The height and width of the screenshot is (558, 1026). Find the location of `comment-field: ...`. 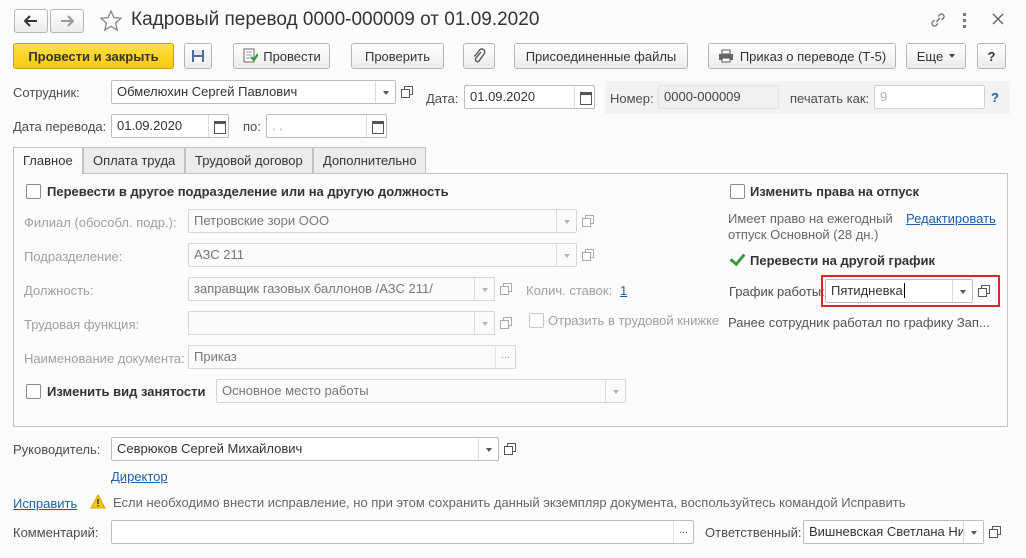

comment-field: ... is located at coordinates (402, 532).